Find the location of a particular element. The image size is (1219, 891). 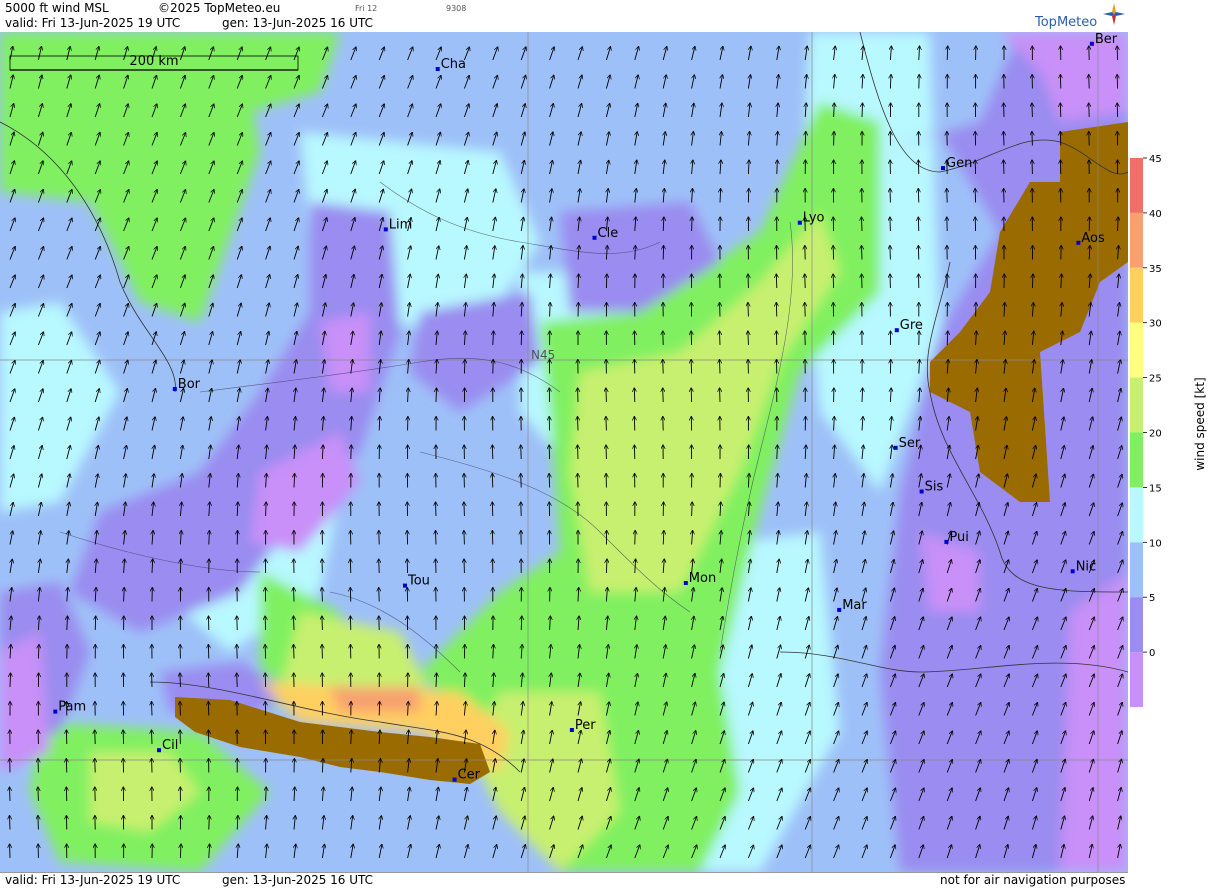

legend-tick-label: 35 is located at coordinates (1155, 269).